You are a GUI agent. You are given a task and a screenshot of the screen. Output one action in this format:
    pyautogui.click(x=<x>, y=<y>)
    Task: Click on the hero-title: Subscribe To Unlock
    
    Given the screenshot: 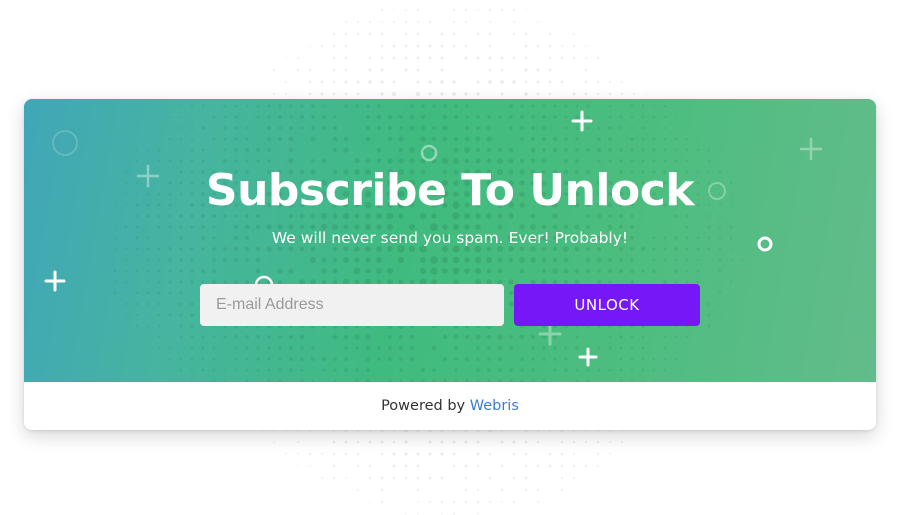 What is the action you would take?
    pyautogui.click(x=450, y=190)
    